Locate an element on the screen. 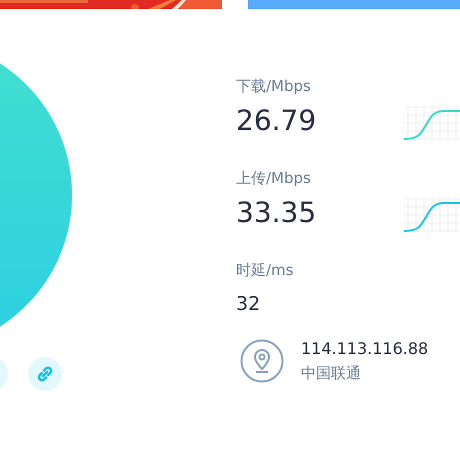  stat-value: 32 is located at coordinates (248, 304).